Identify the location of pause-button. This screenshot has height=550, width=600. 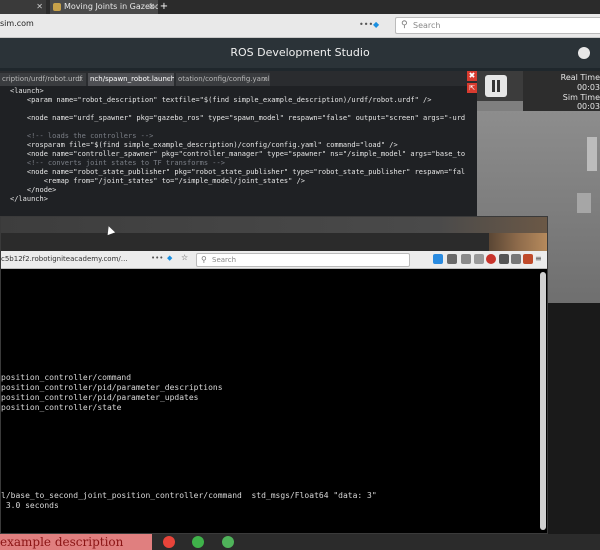
(496, 86).